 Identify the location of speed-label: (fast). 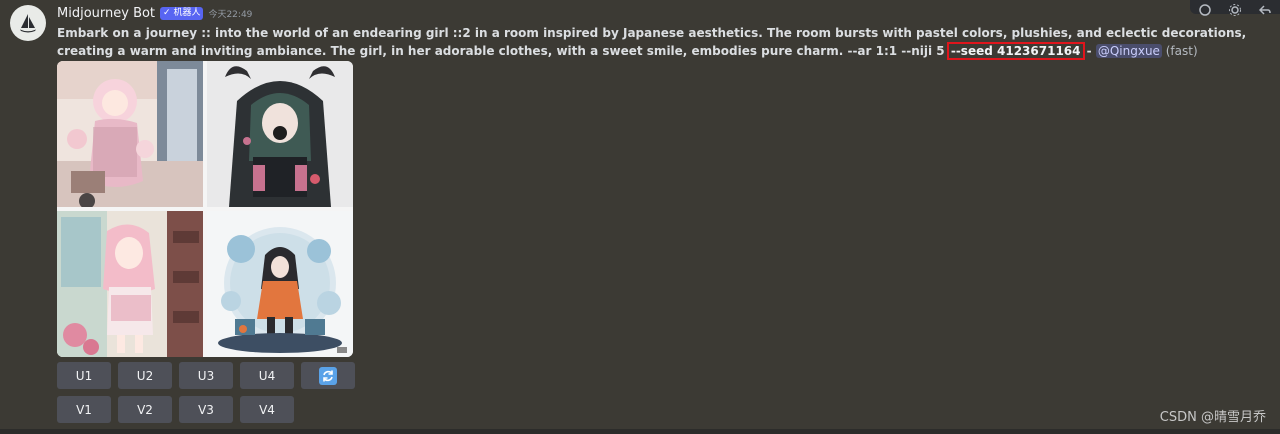
(1179, 51).